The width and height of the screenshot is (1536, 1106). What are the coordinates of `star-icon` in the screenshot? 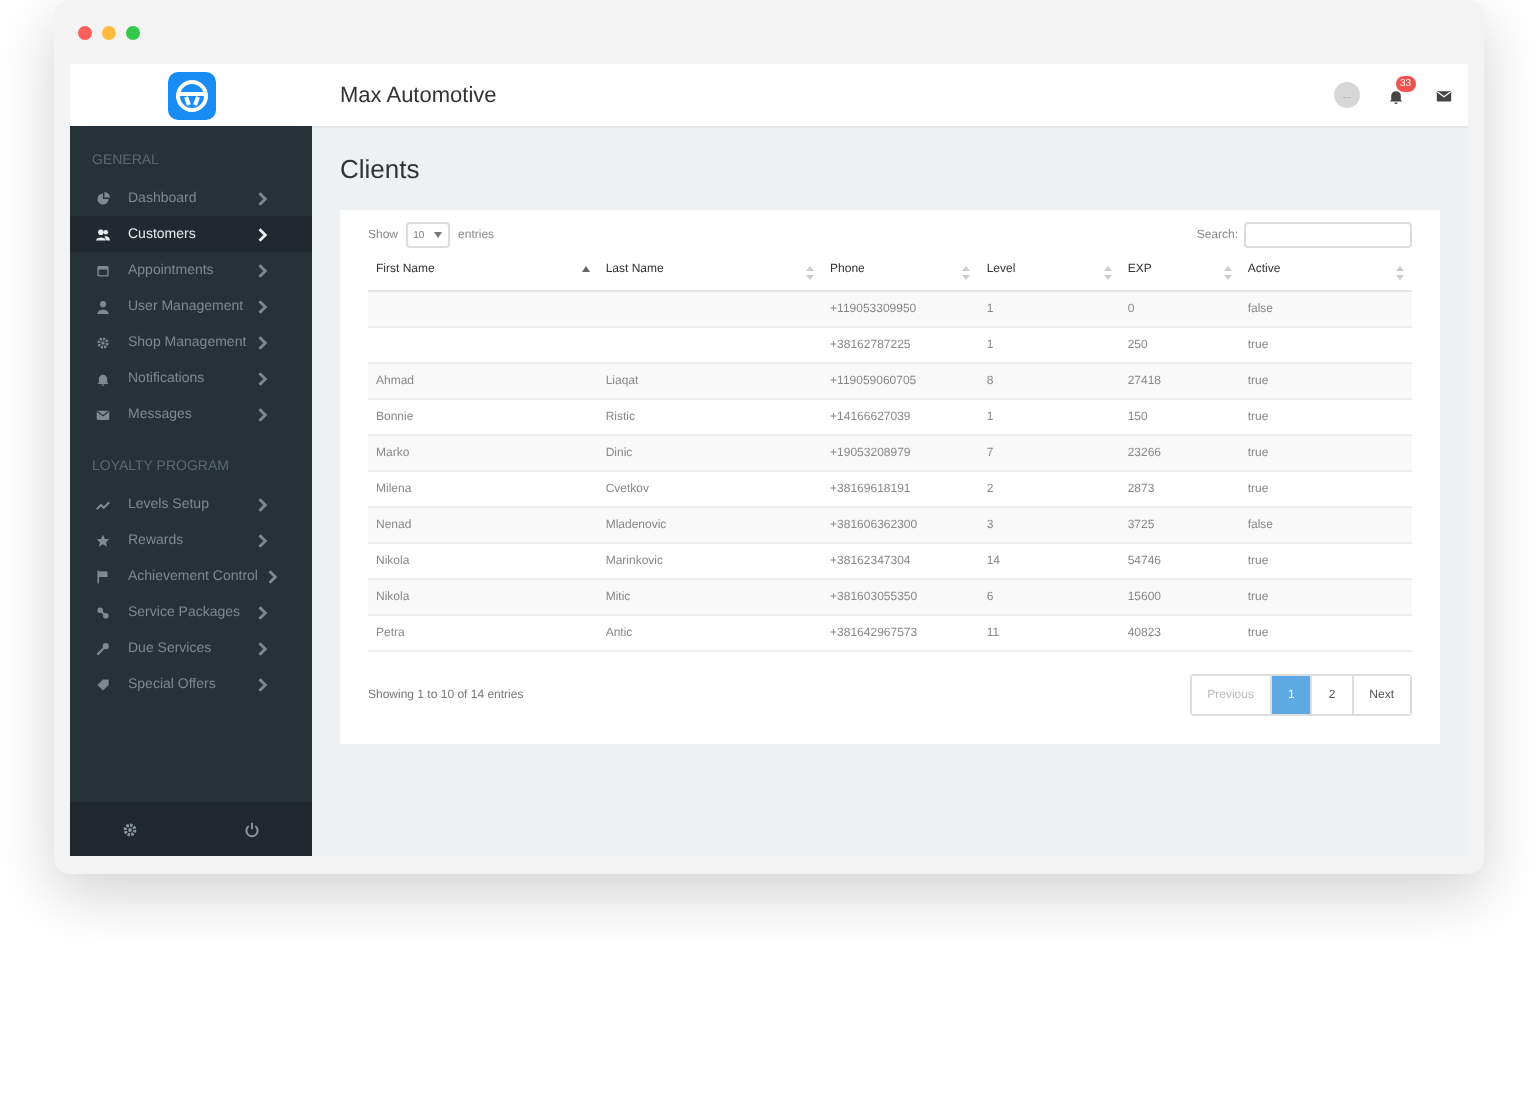 It's located at (103, 540).